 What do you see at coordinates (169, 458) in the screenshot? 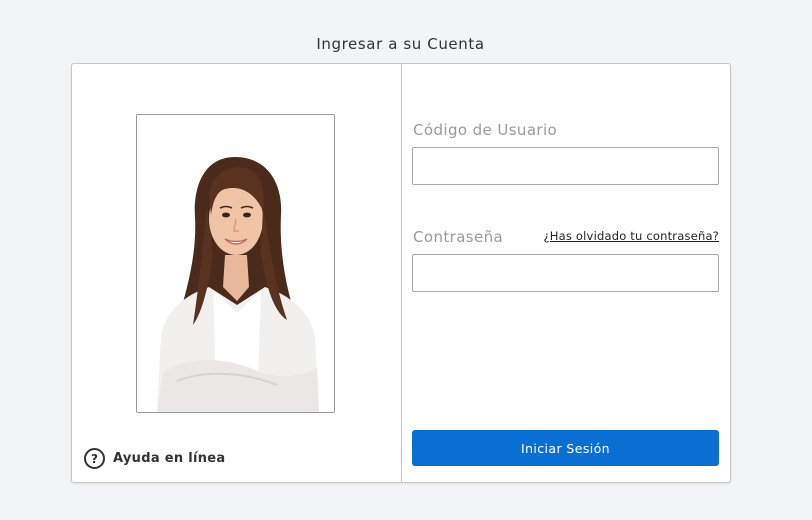
I see `help-online-label: Ayuda en línea` at bounding box center [169, 458].